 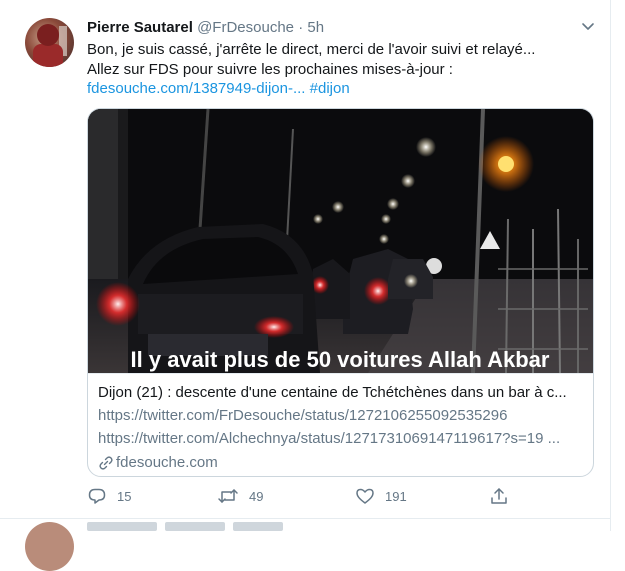 I want to click on reply-count: 15, so click(x=124, y=496).